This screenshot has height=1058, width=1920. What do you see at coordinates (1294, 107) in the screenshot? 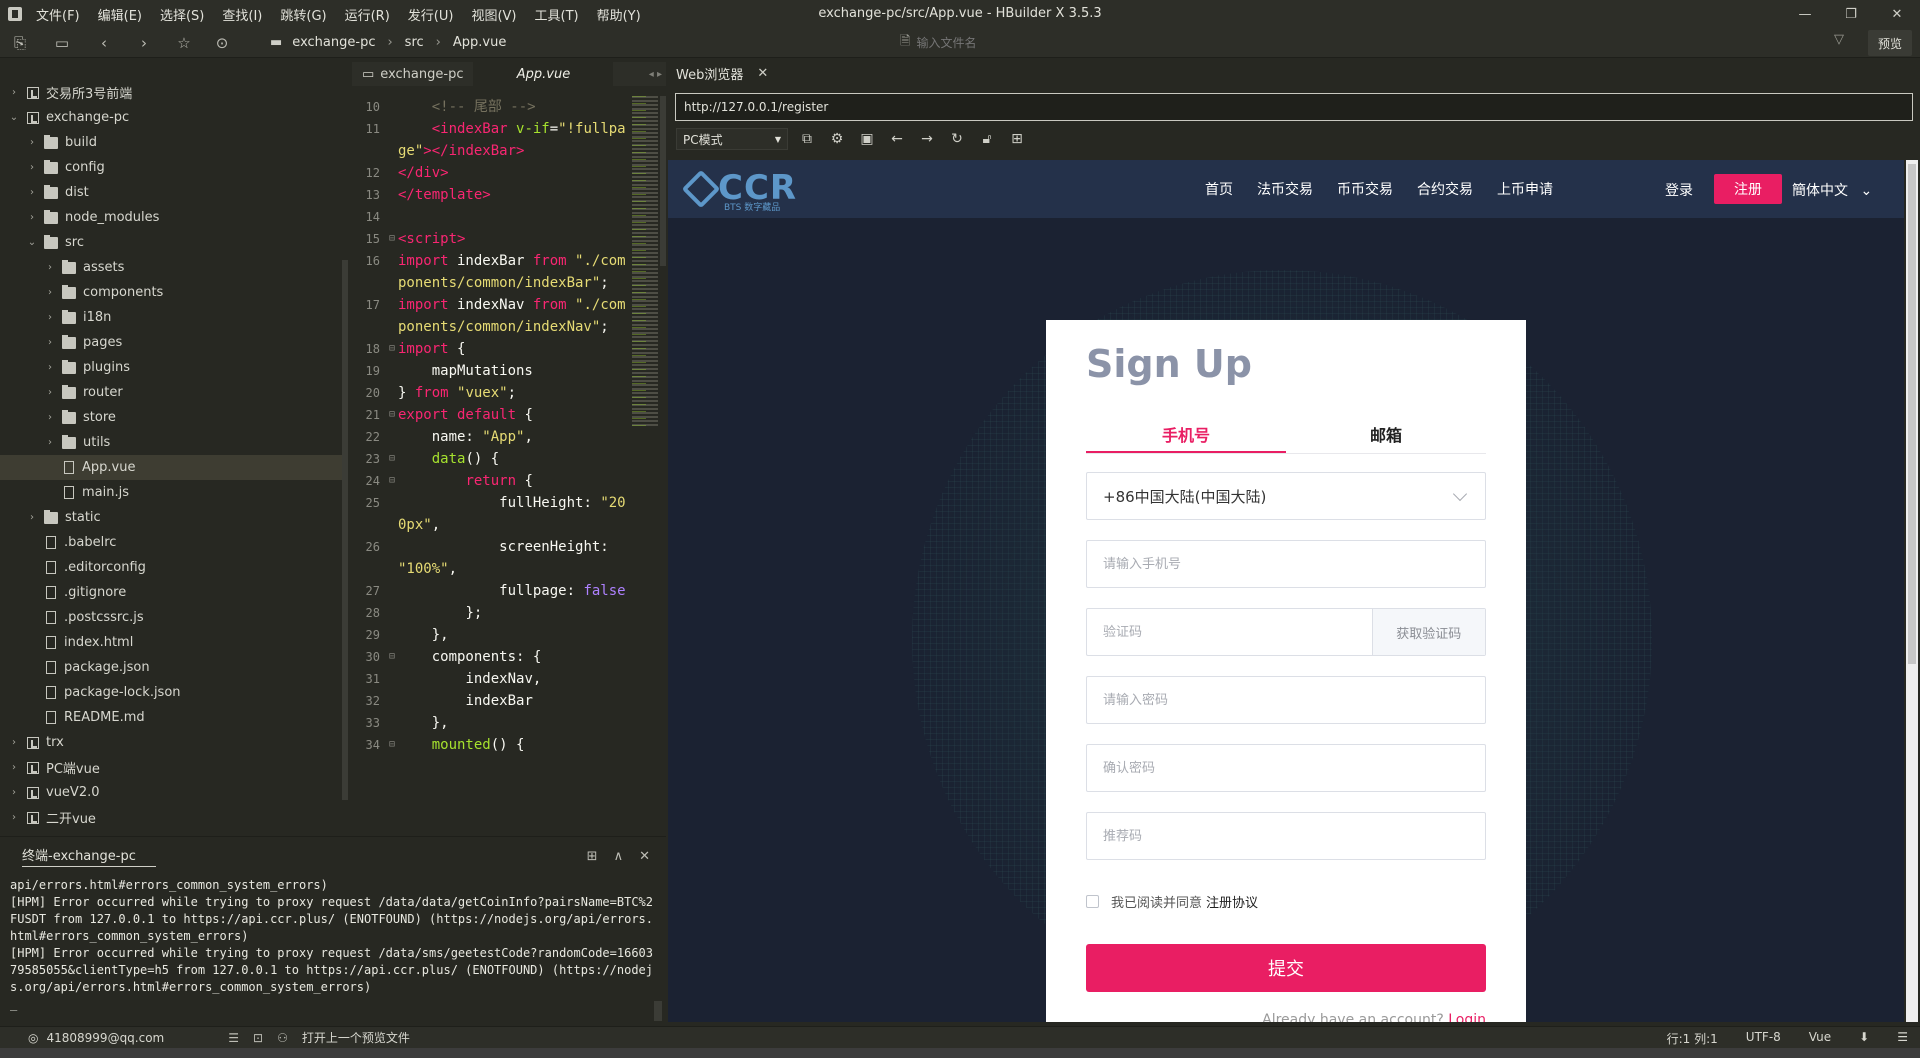
I see `url-input` at bounding box center [1294, 107].